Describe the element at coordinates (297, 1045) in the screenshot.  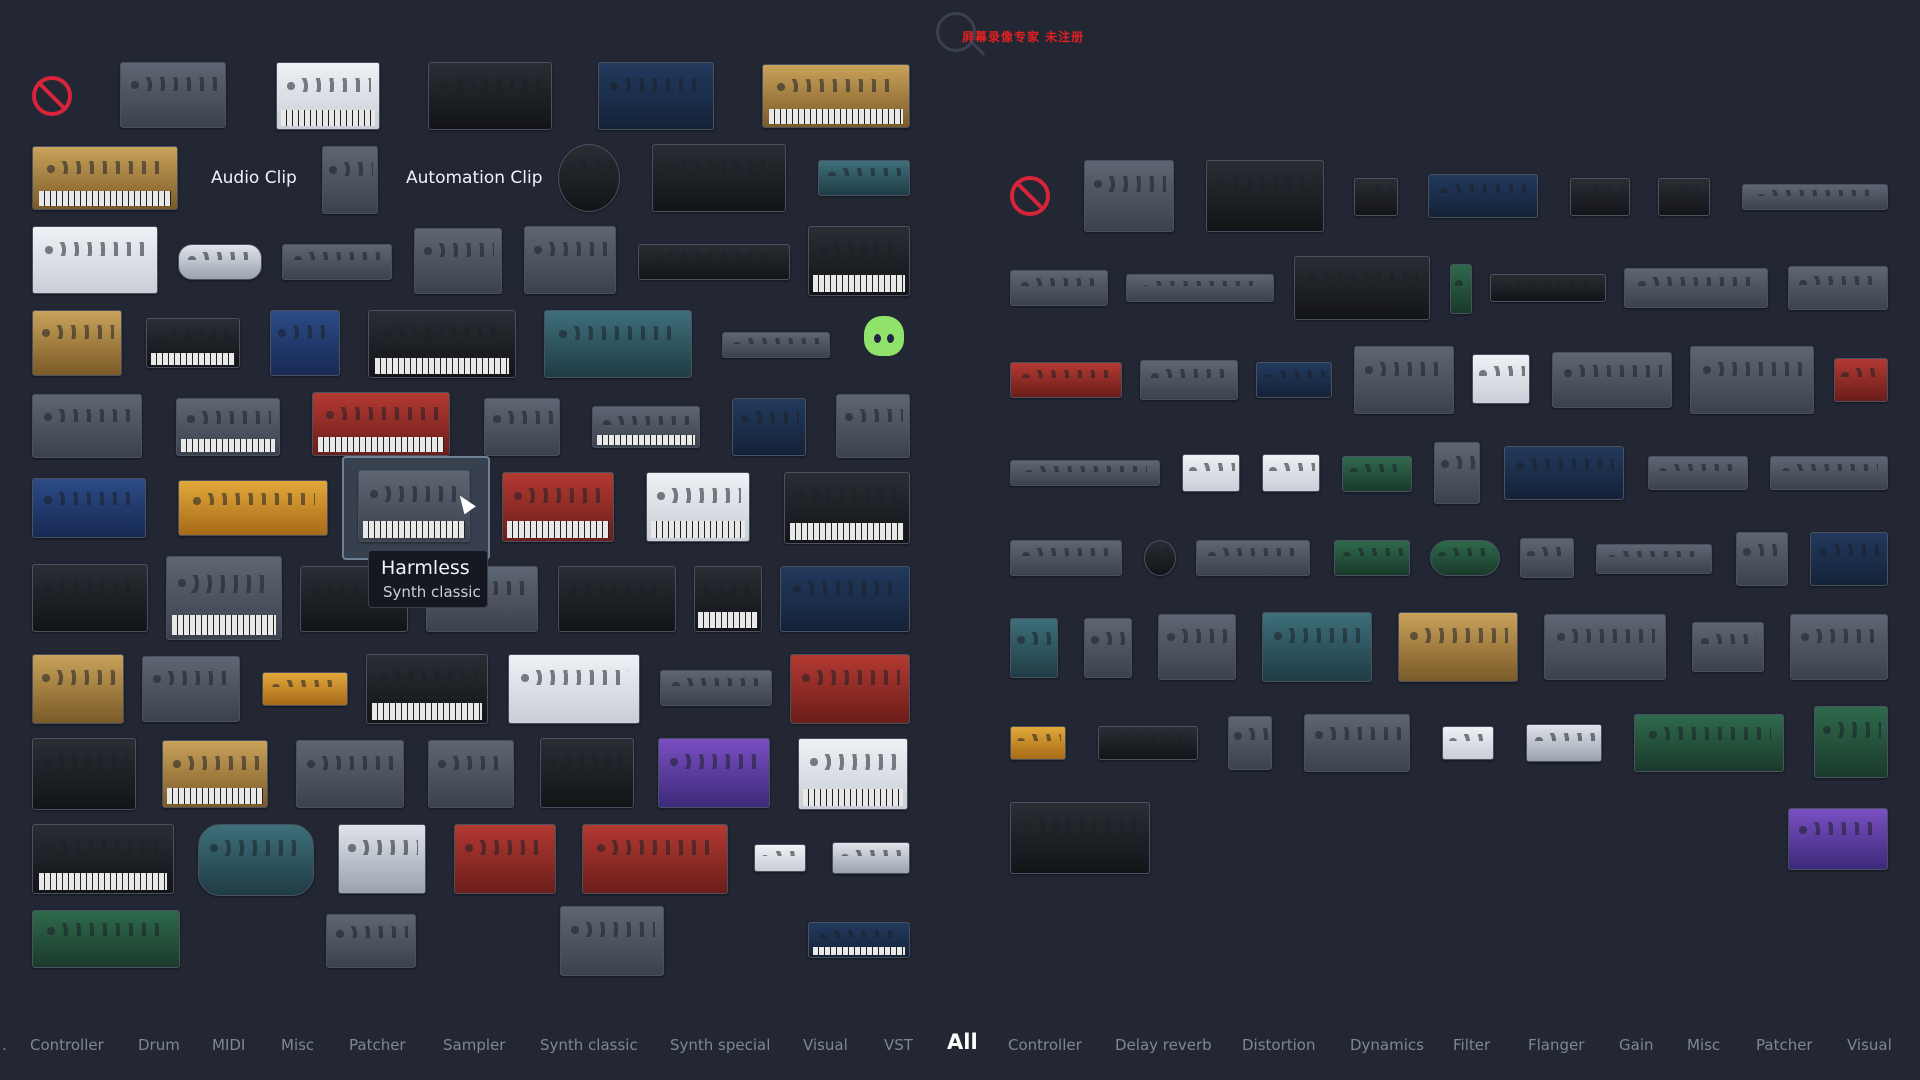
I see `tab-gen-misc: Misc` at that location.